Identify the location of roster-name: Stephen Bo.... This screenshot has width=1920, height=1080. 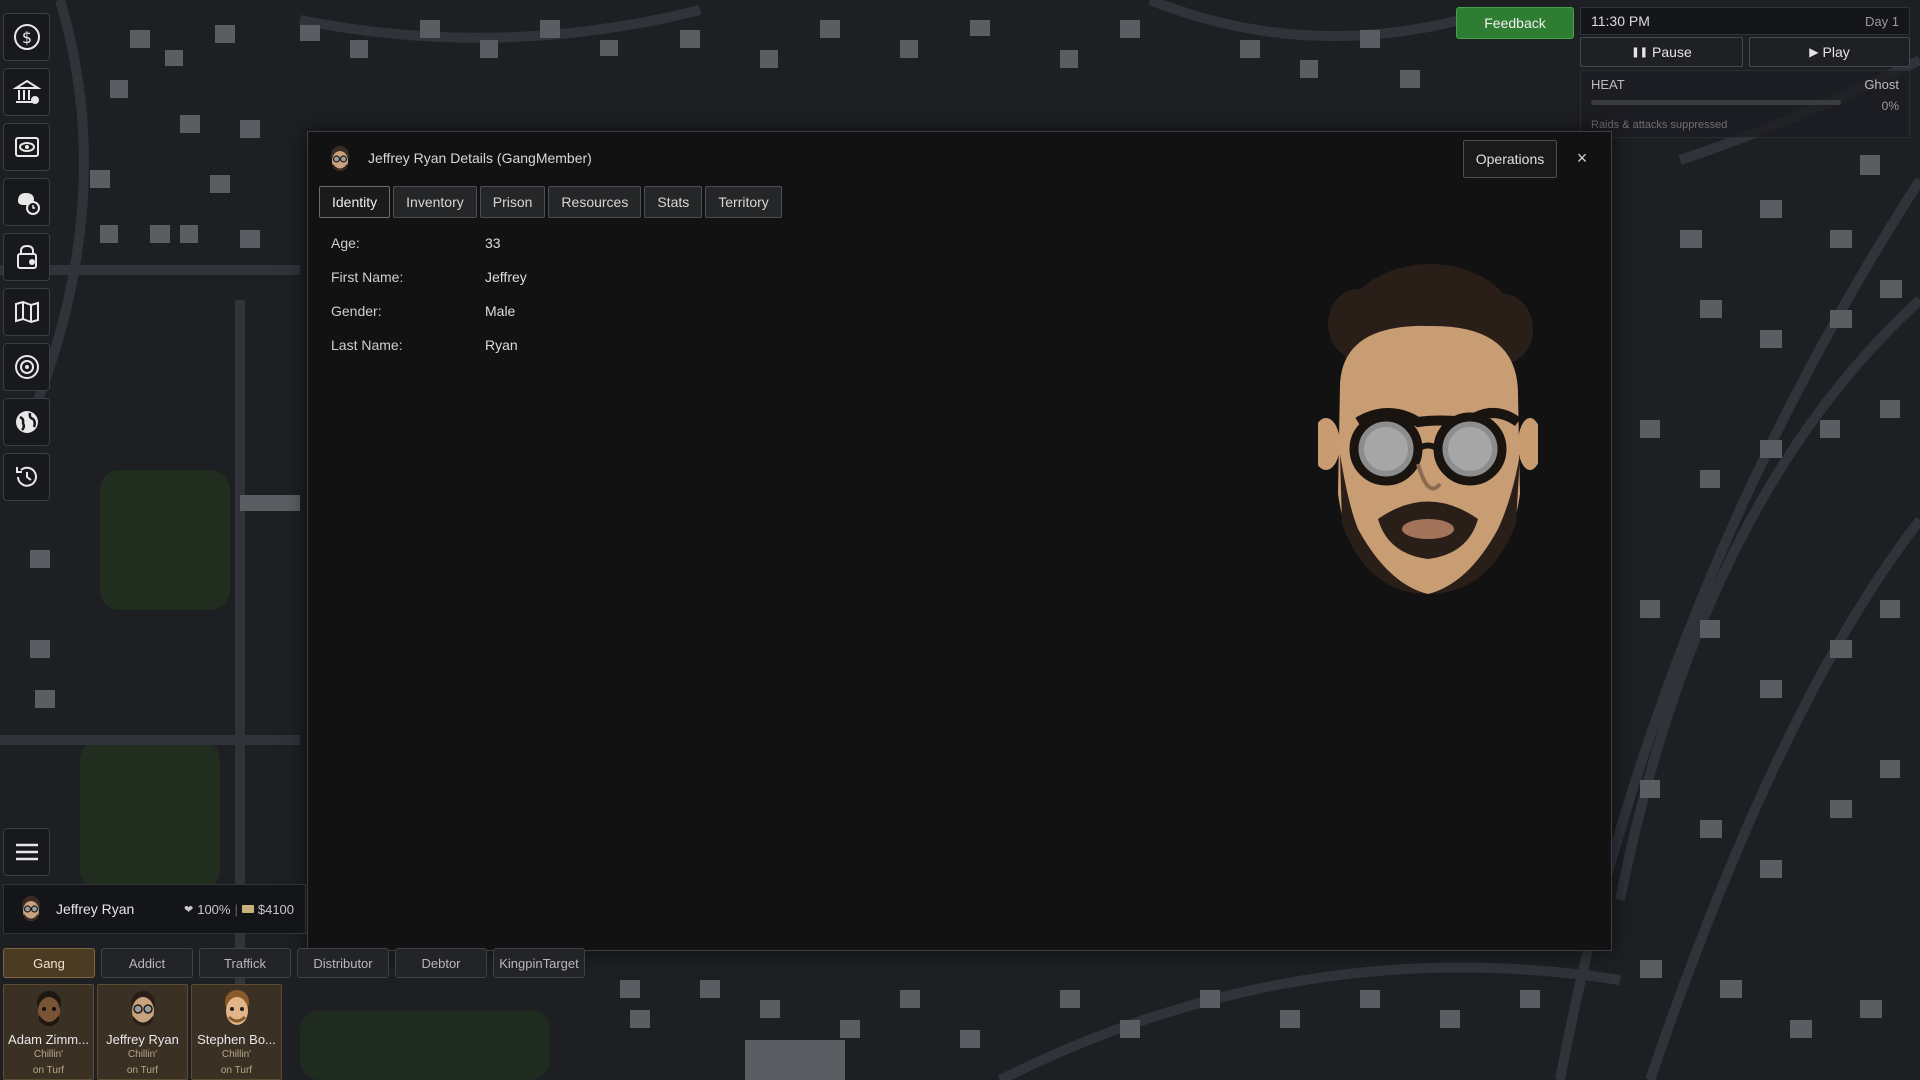
(236, 1039).